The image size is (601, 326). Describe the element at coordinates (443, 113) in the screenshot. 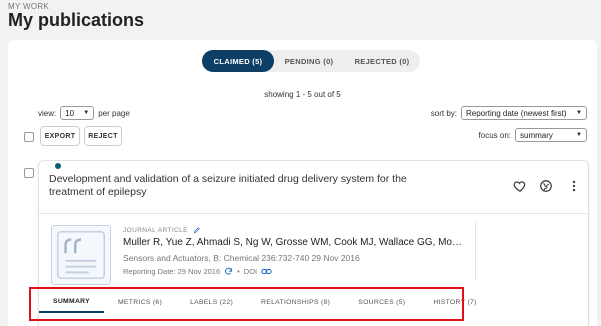

I see `sort-label: sort by:` at that location.